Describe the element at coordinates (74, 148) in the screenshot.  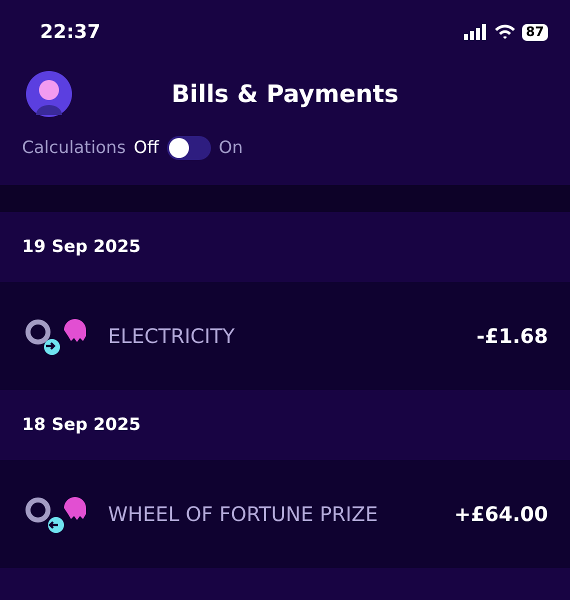
I see `calculations-label: Calculations` at that location.